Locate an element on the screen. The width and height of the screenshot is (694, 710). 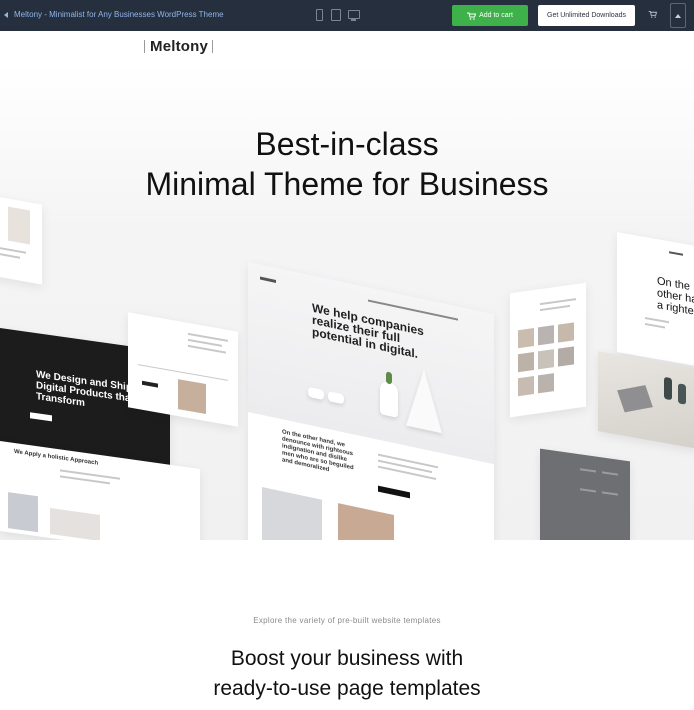
hero-title: Best-in-class Minimal Theme for Business is located at coordinates (347, 164).